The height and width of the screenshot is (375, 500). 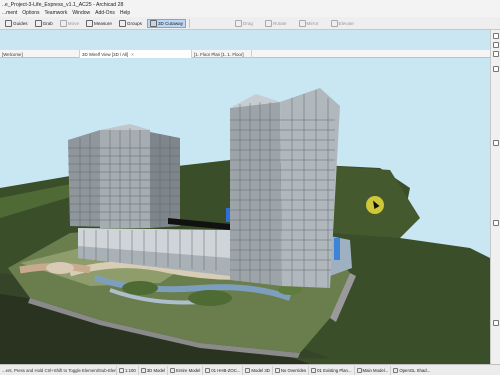 What do you see at coordinates (90, 23) in the screenshot?
I see `measure-icon` at bounding box center [90, 23].